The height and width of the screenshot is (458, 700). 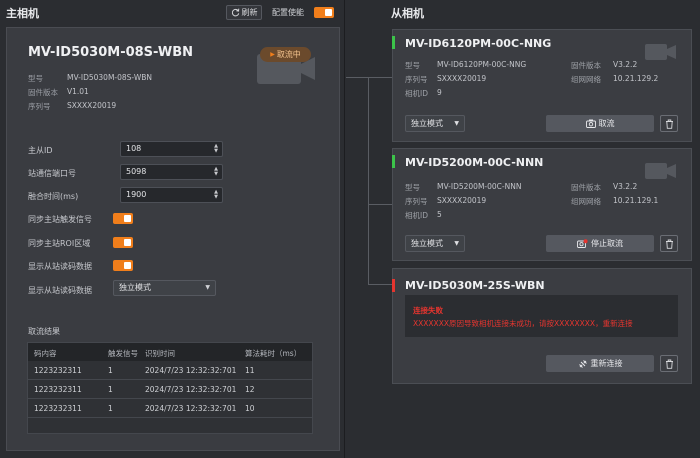 I want to click on merge-time-input: 1900 ▲ ▼, so click(x=171, y=195).